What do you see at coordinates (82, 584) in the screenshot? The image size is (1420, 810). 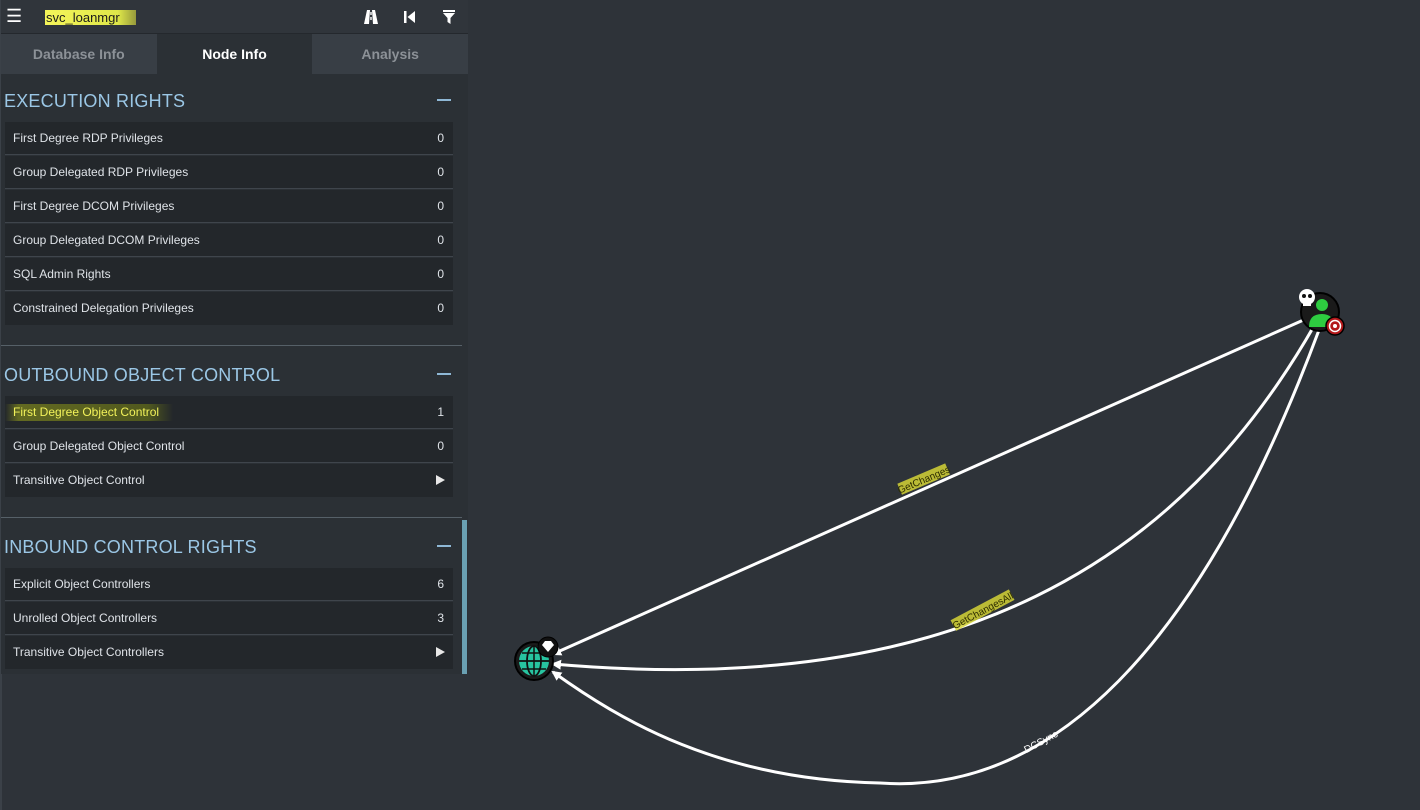 I see `row-label: Explicit Object Controllers` at bounding box center [82, 584].